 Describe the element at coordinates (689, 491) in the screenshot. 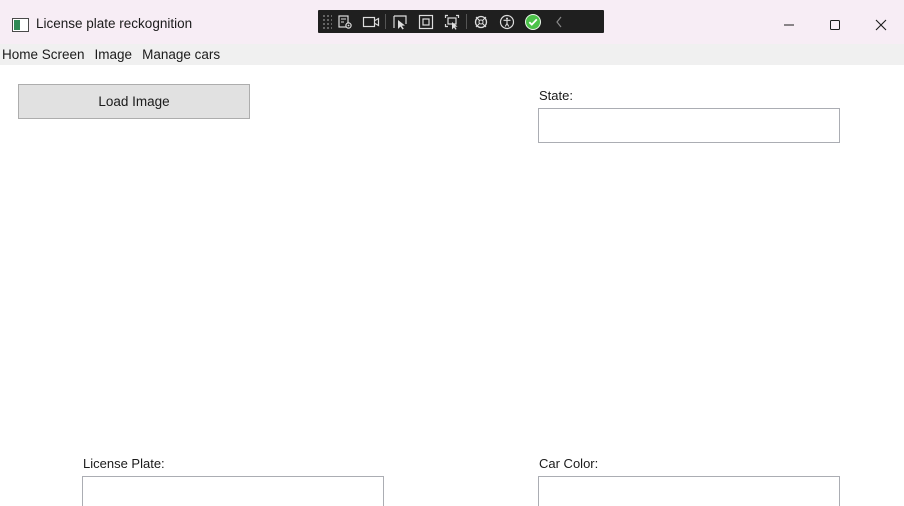

I see `car-color-field` at that location.